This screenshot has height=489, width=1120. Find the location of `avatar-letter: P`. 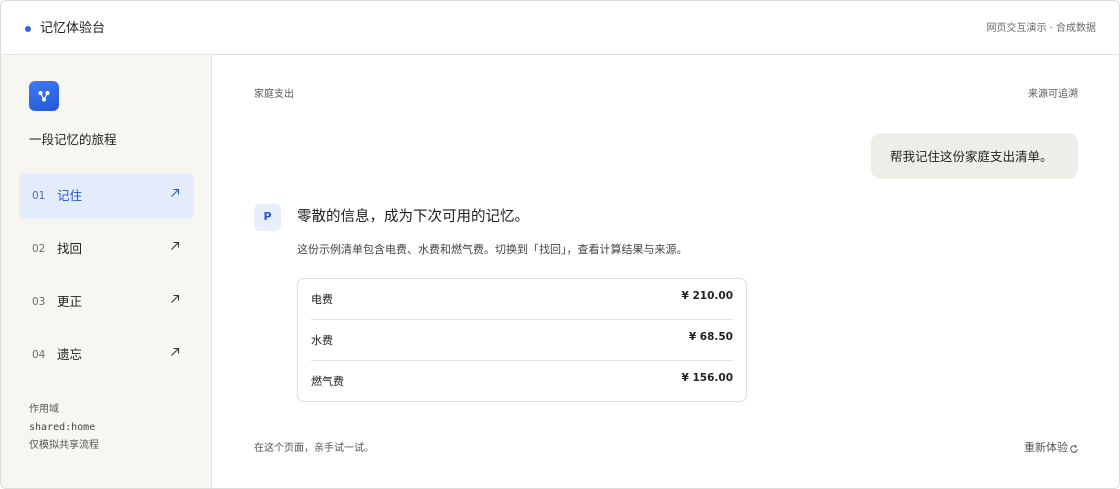

avatar-letter: P is located at coordinates (267, 216).